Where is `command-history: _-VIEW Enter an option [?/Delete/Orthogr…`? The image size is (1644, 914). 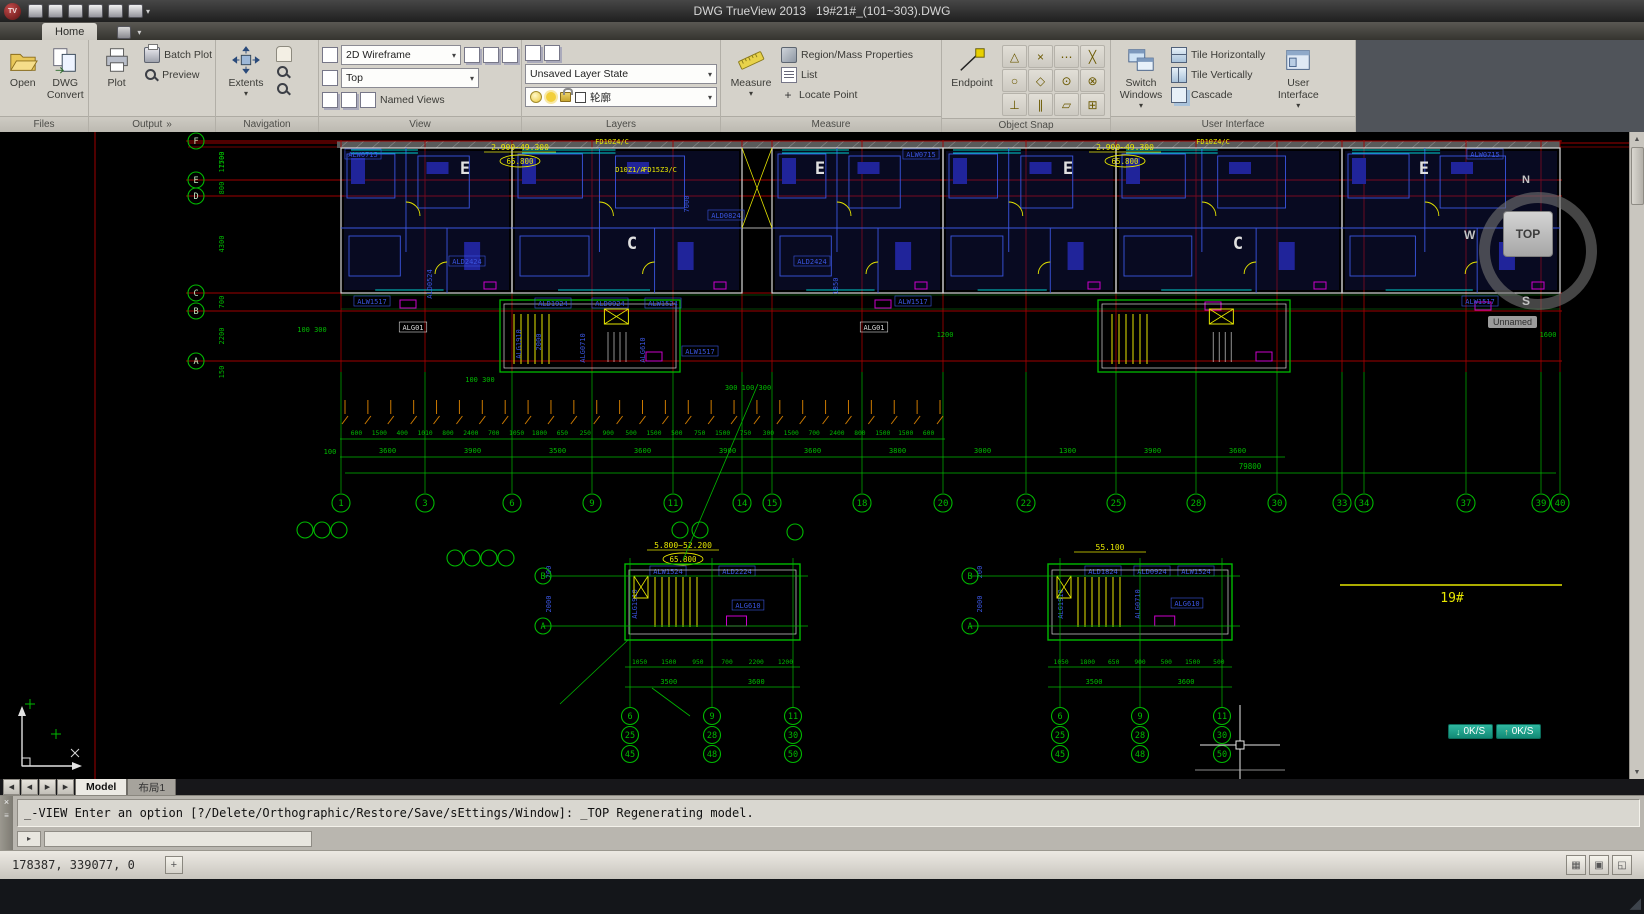
command-history: _-VIEW Enter an option [?/Delete/Orthogr… is located at coordinates (828, 813).